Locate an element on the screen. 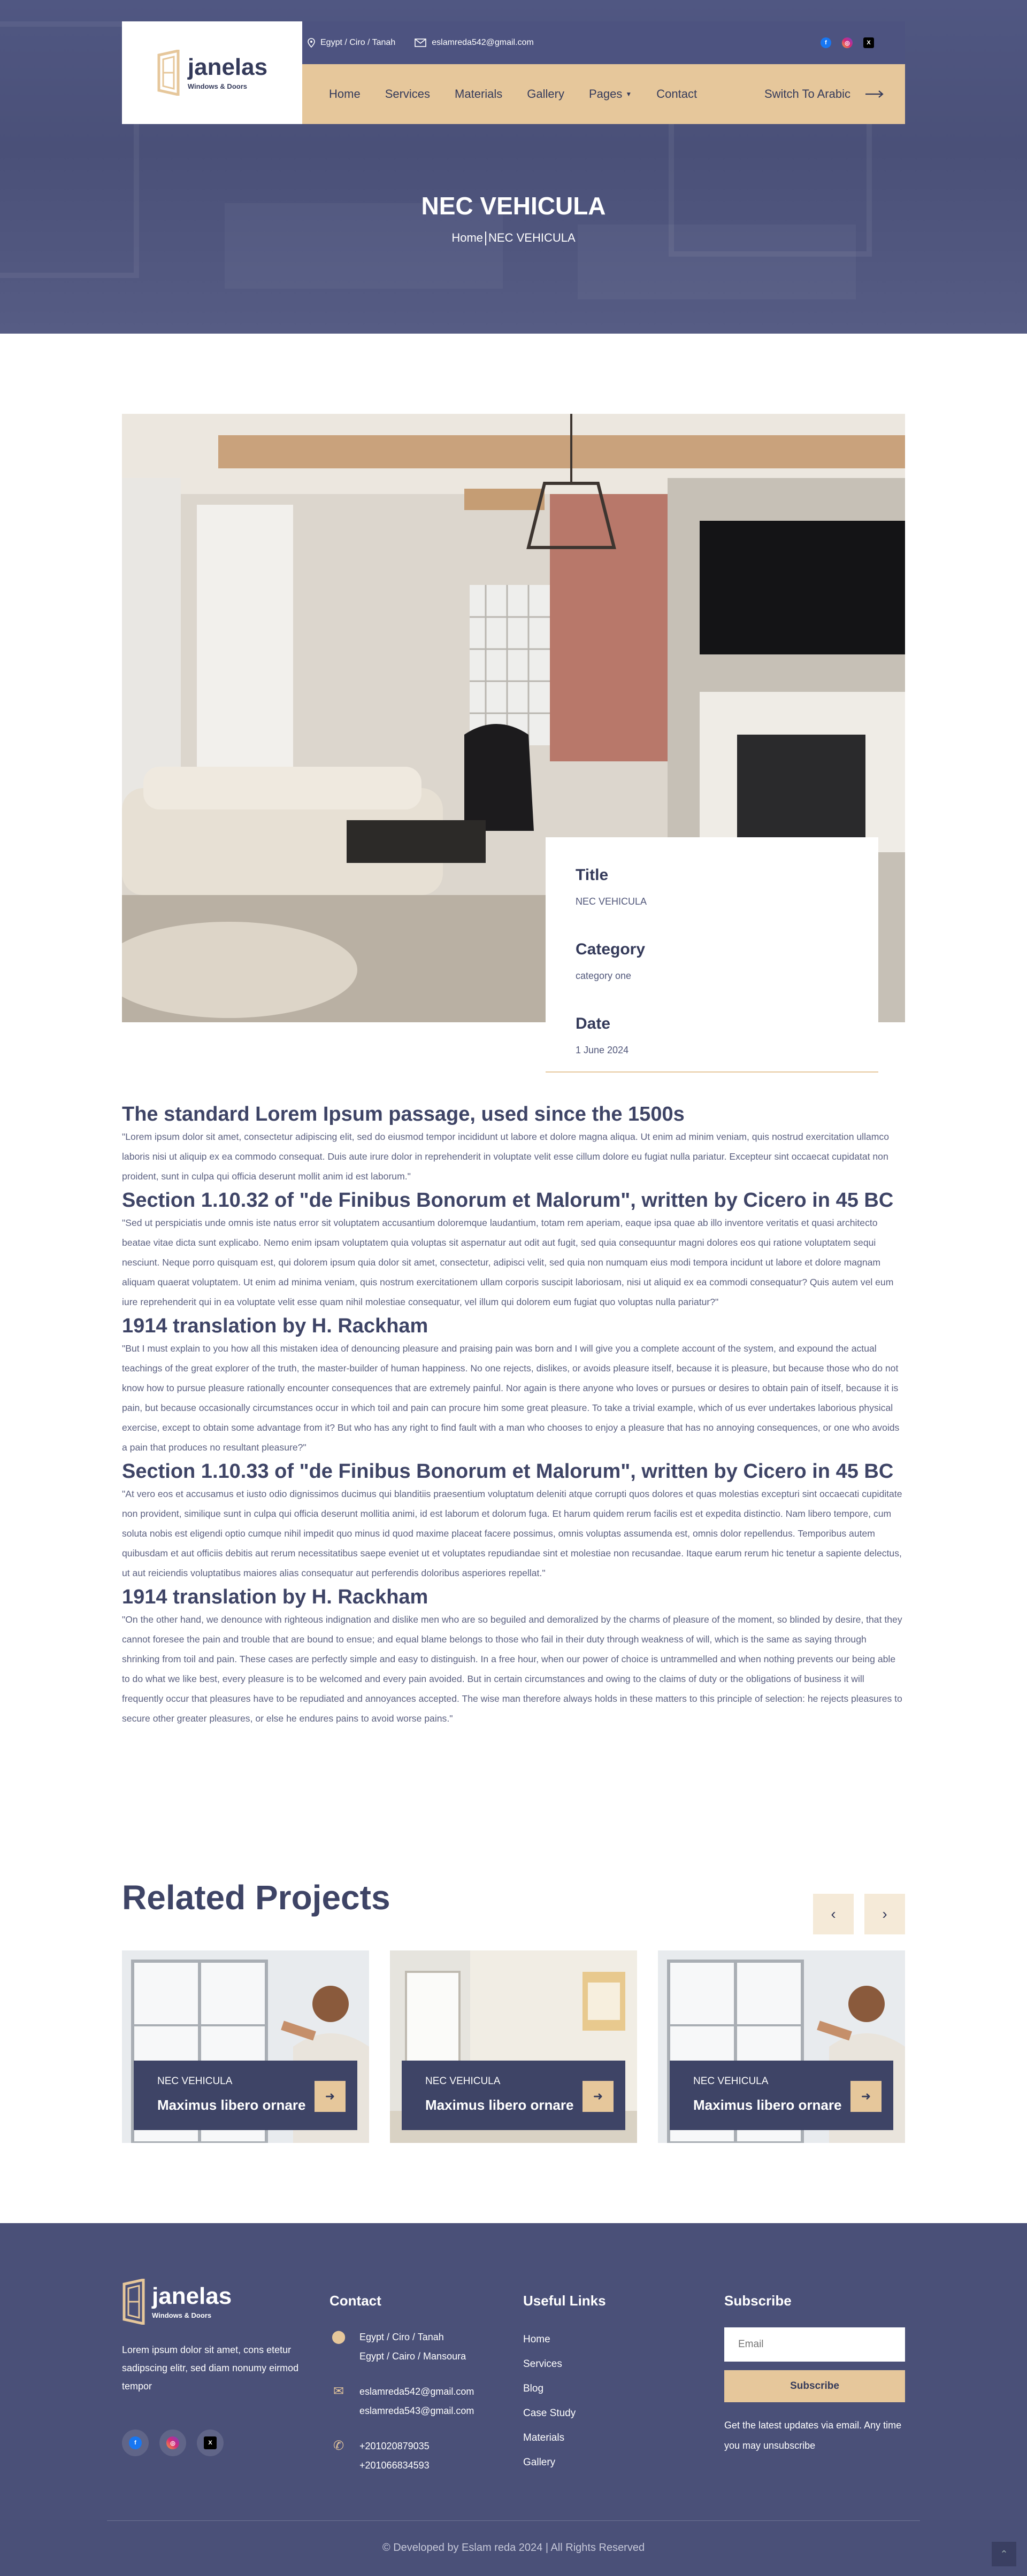 This screenshot has width=1027, height=2576. phone-2: +201066834593 is located at coordinates (394, 2465).